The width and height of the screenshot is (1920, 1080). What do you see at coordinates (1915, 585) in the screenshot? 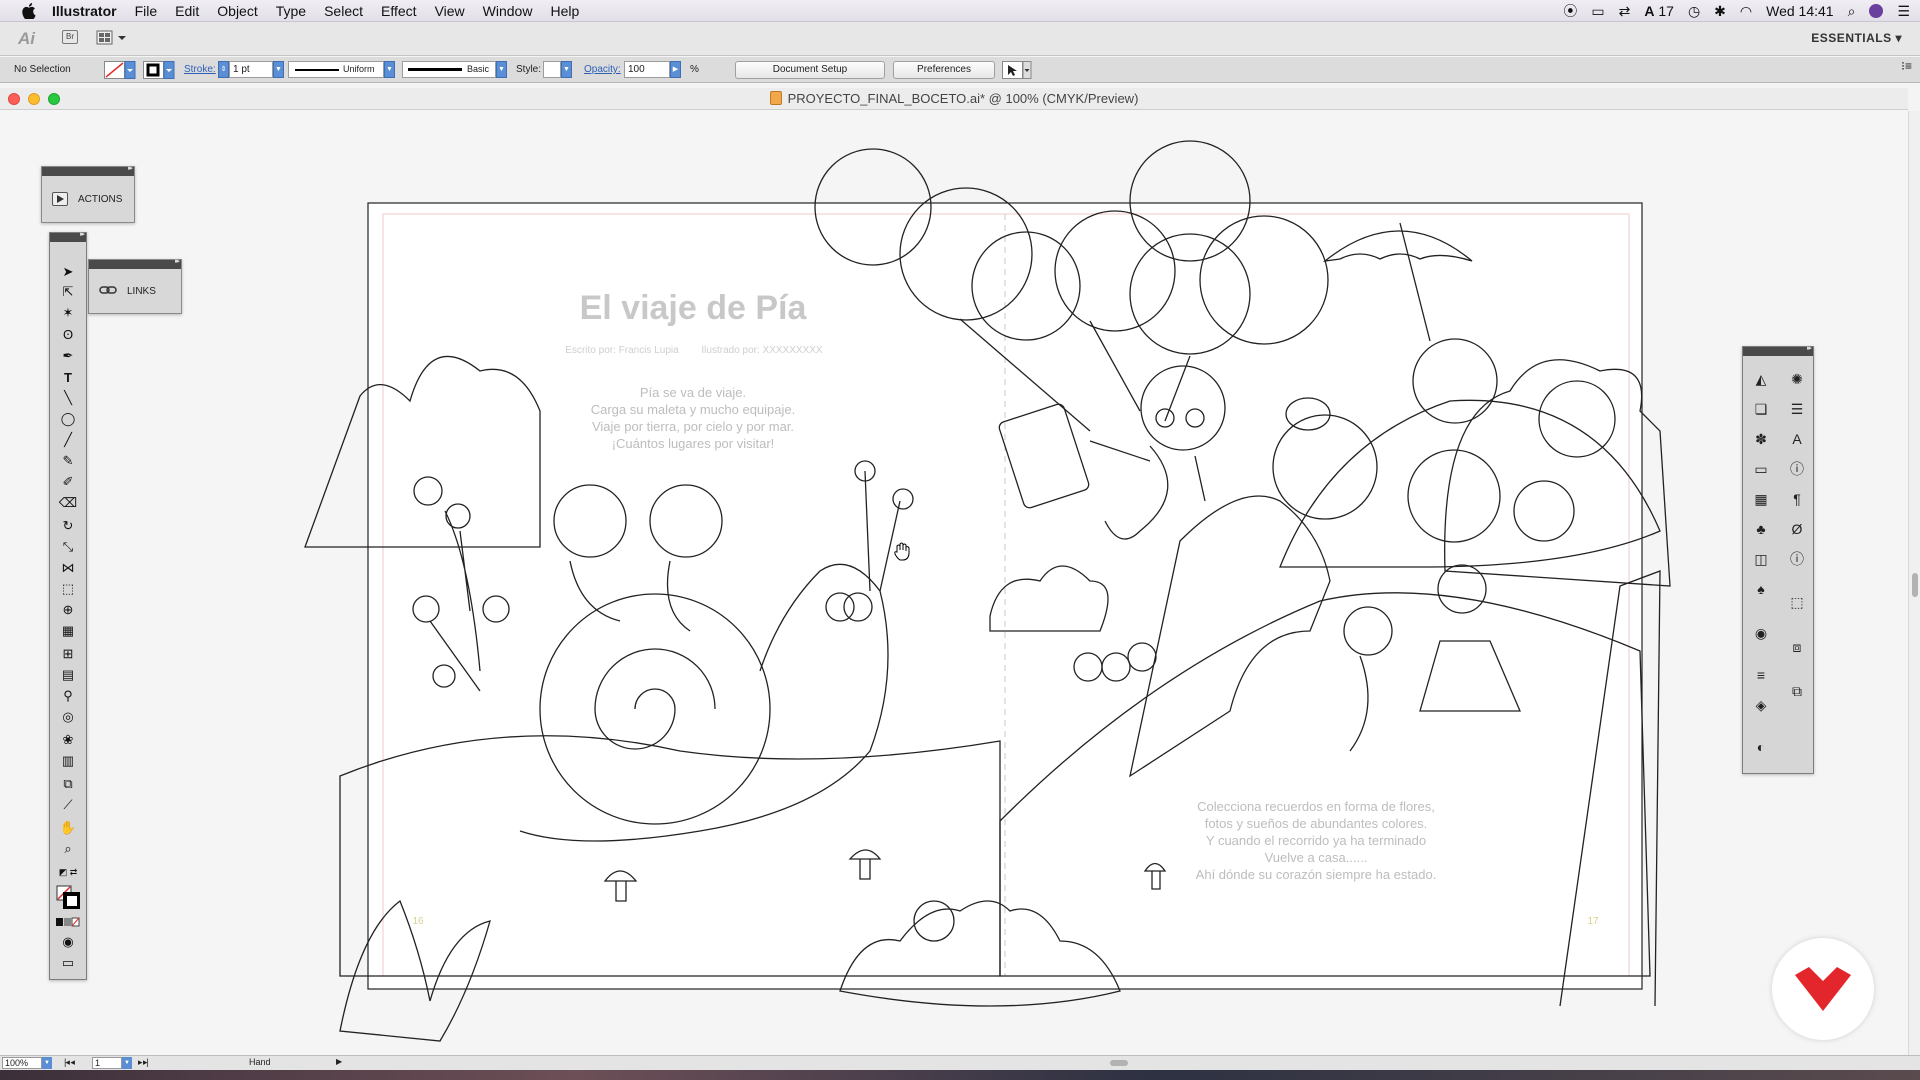
I see `vertical-scroll-thumb` at bounding box center [1915, 585].